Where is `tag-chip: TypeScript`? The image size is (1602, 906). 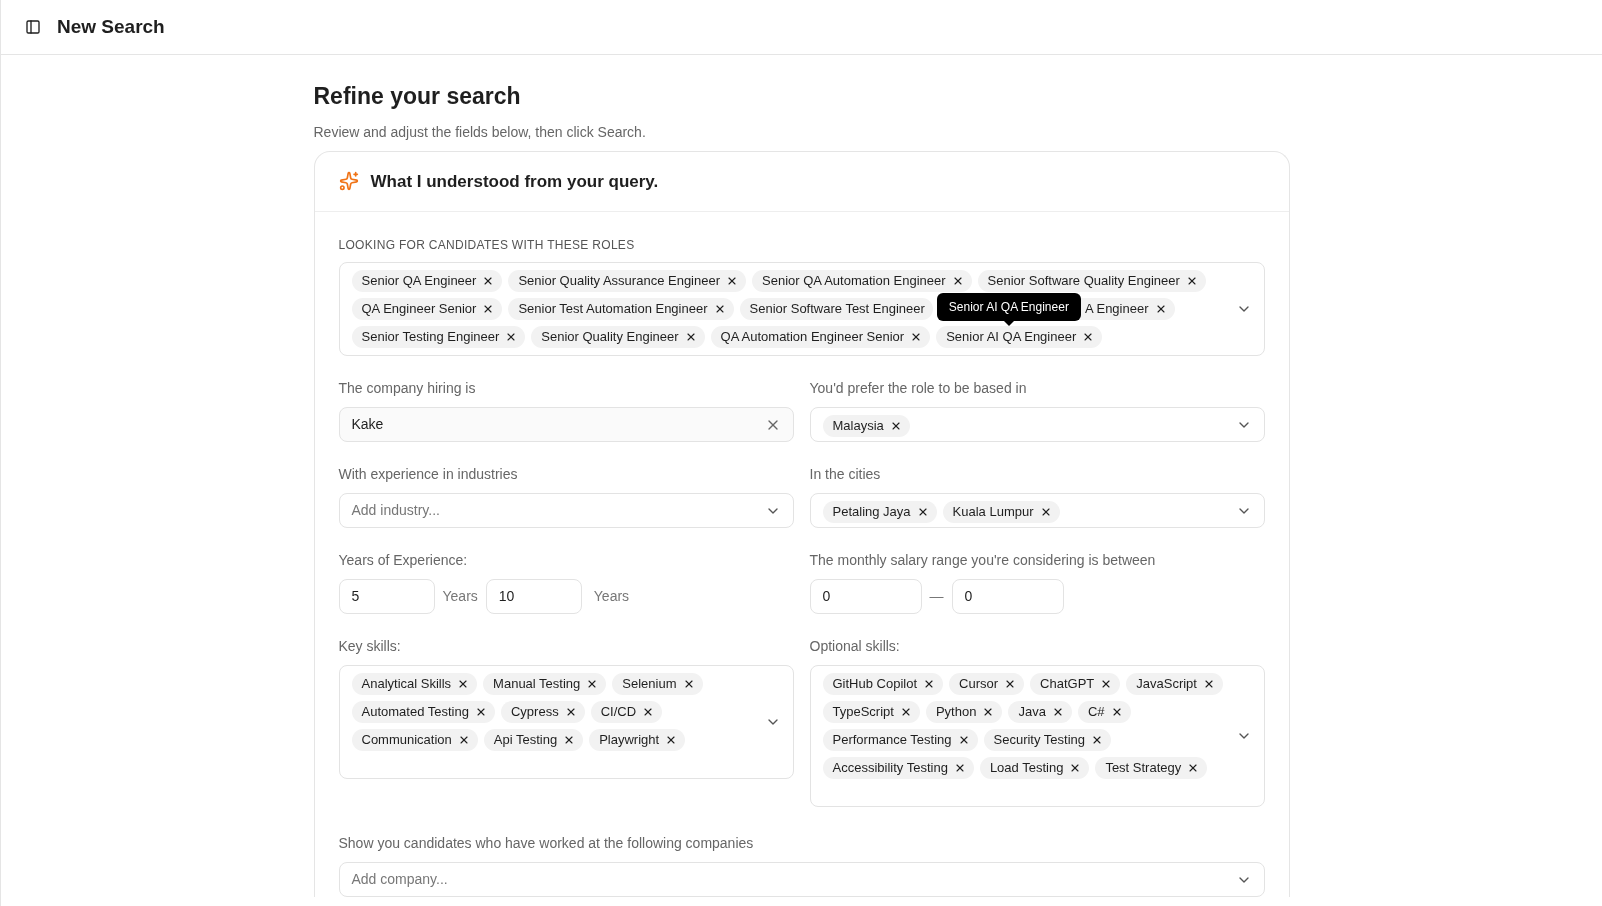 tag-chip: TypeScript is located at coordinates (871, 712).